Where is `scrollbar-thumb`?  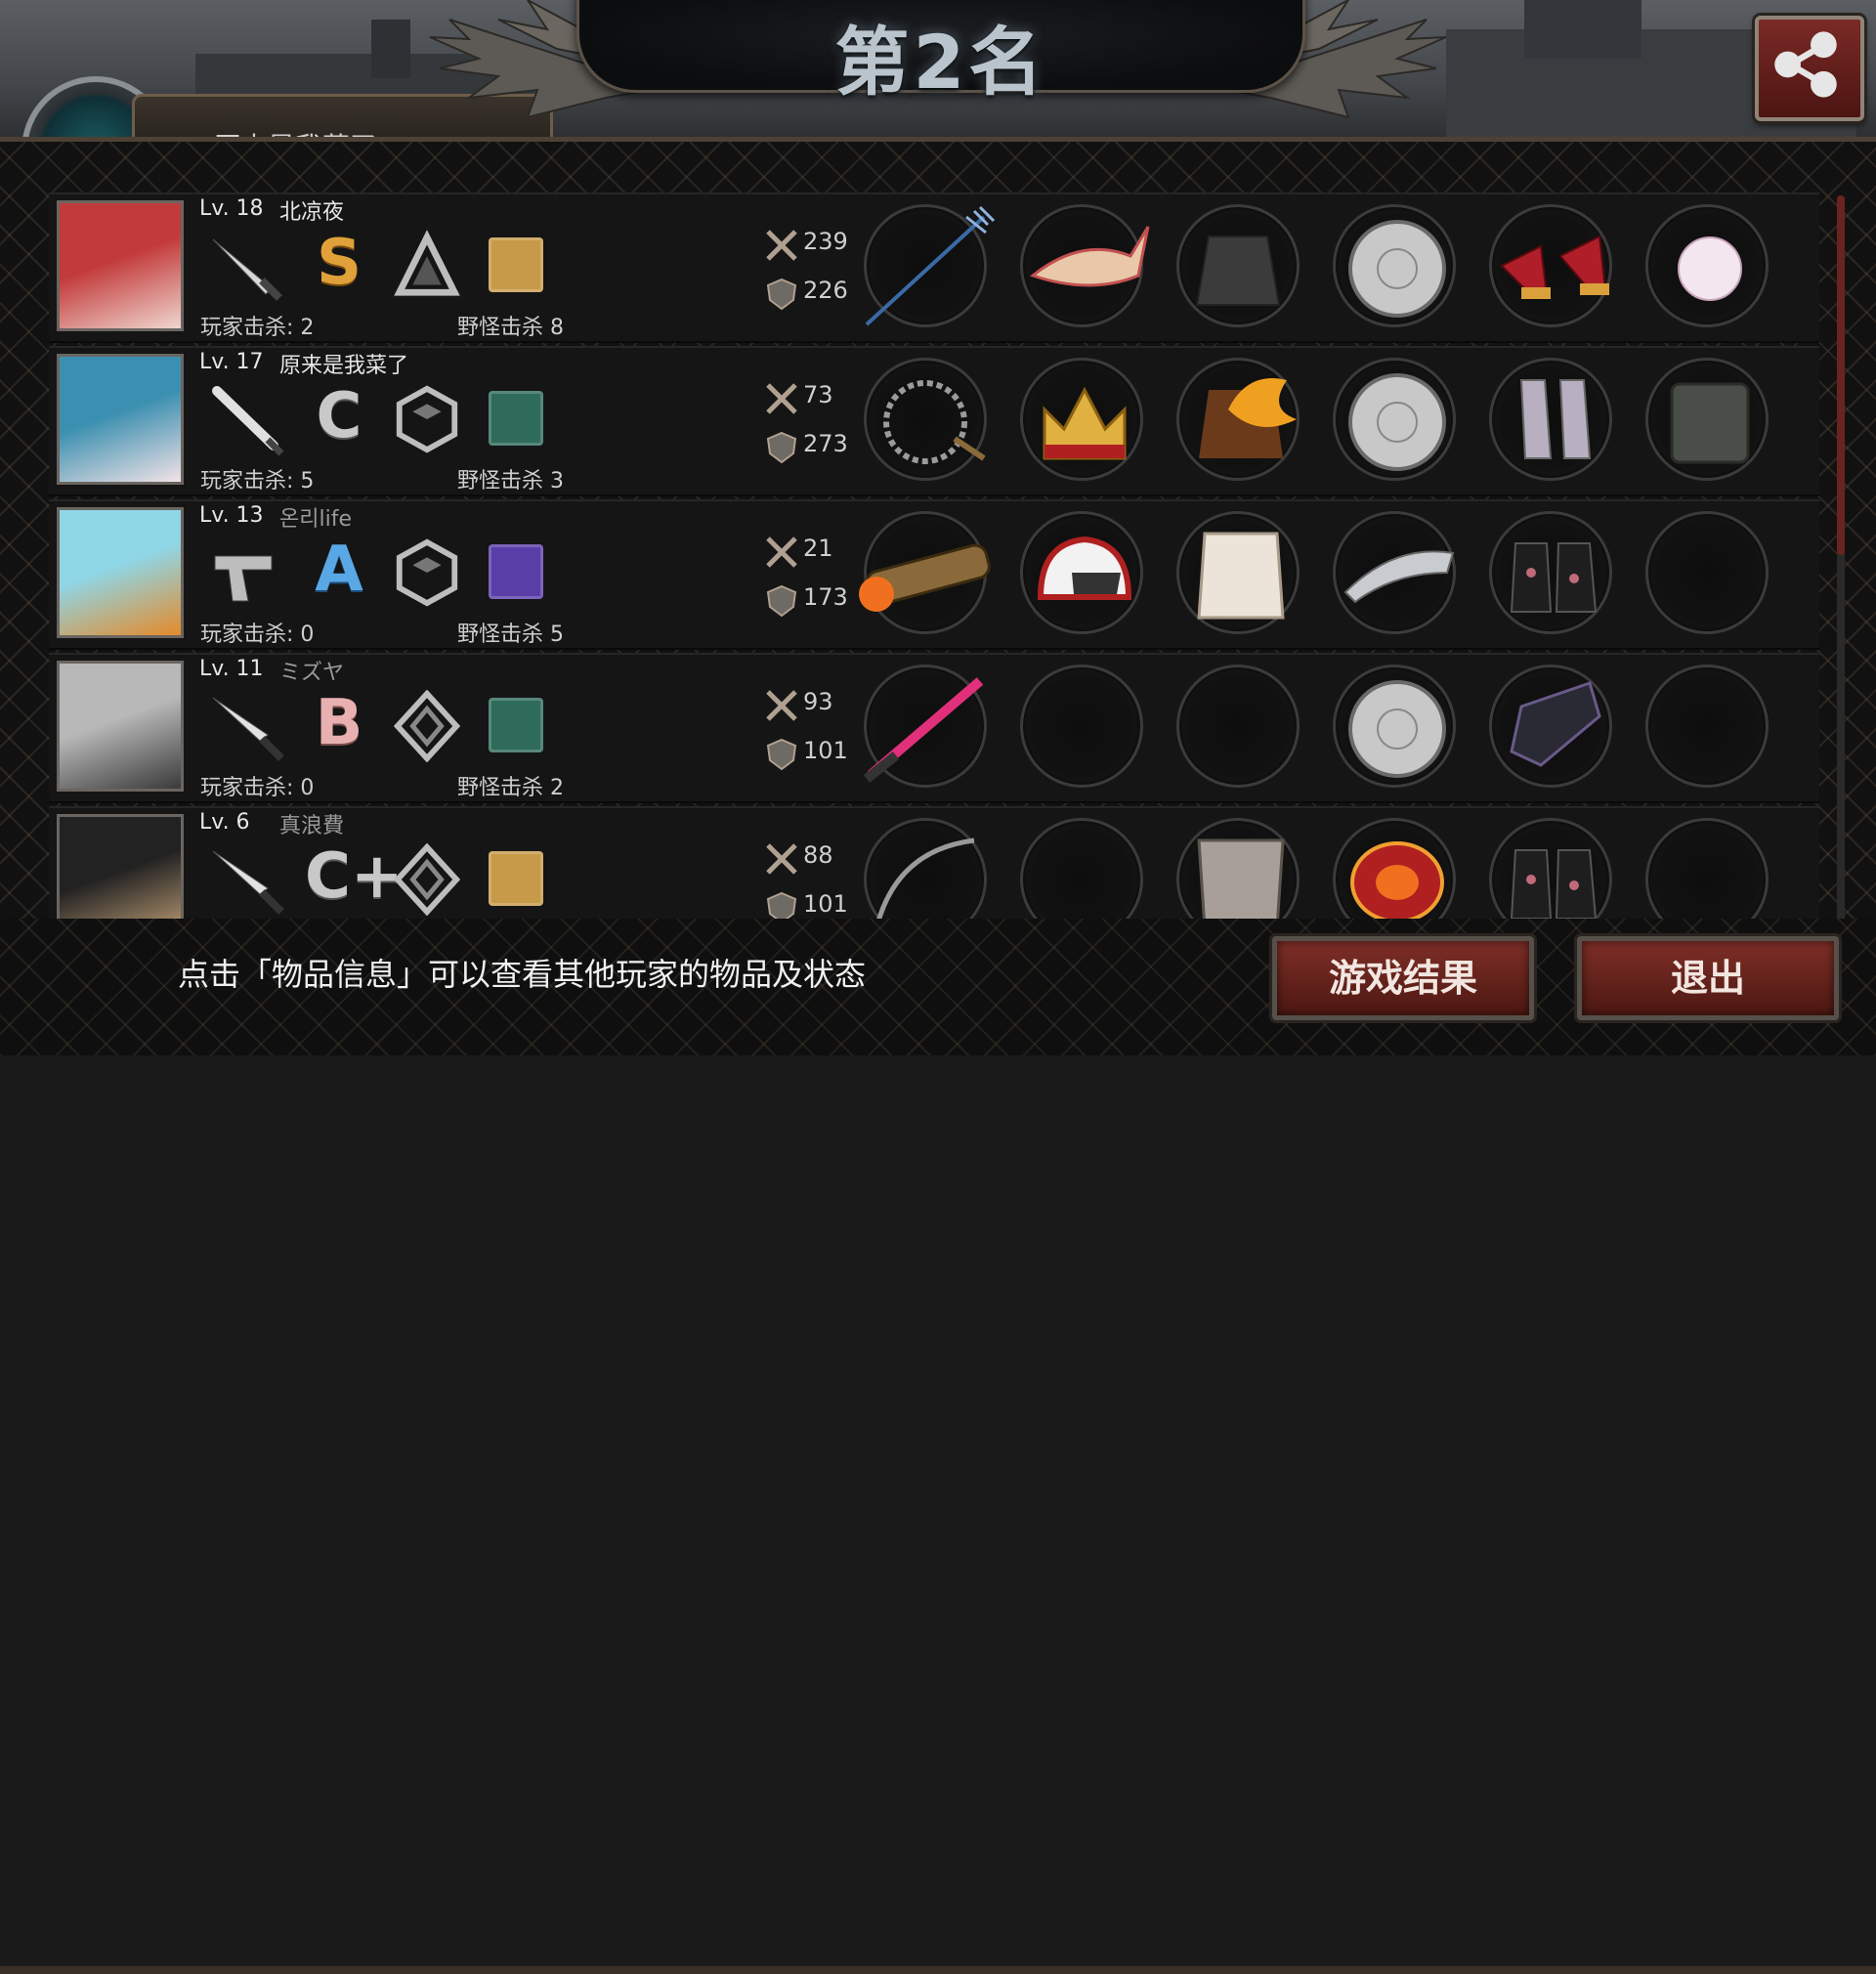 scrollbar-thumb is located at coordinates (1841, 375).